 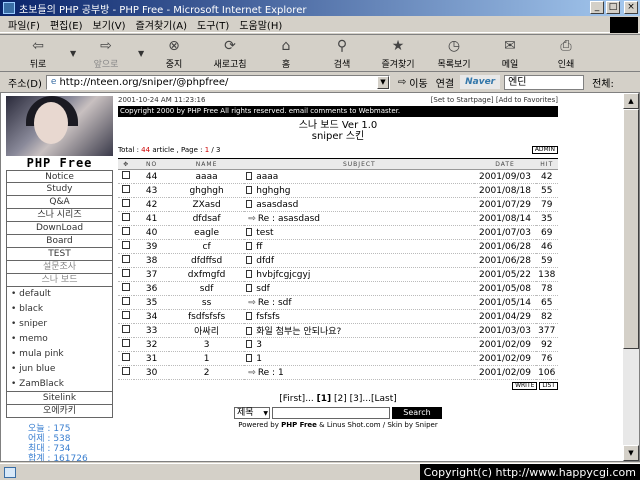 I want to click on row-subject: ⇨ Re : 1, so click(x=359, y=372).